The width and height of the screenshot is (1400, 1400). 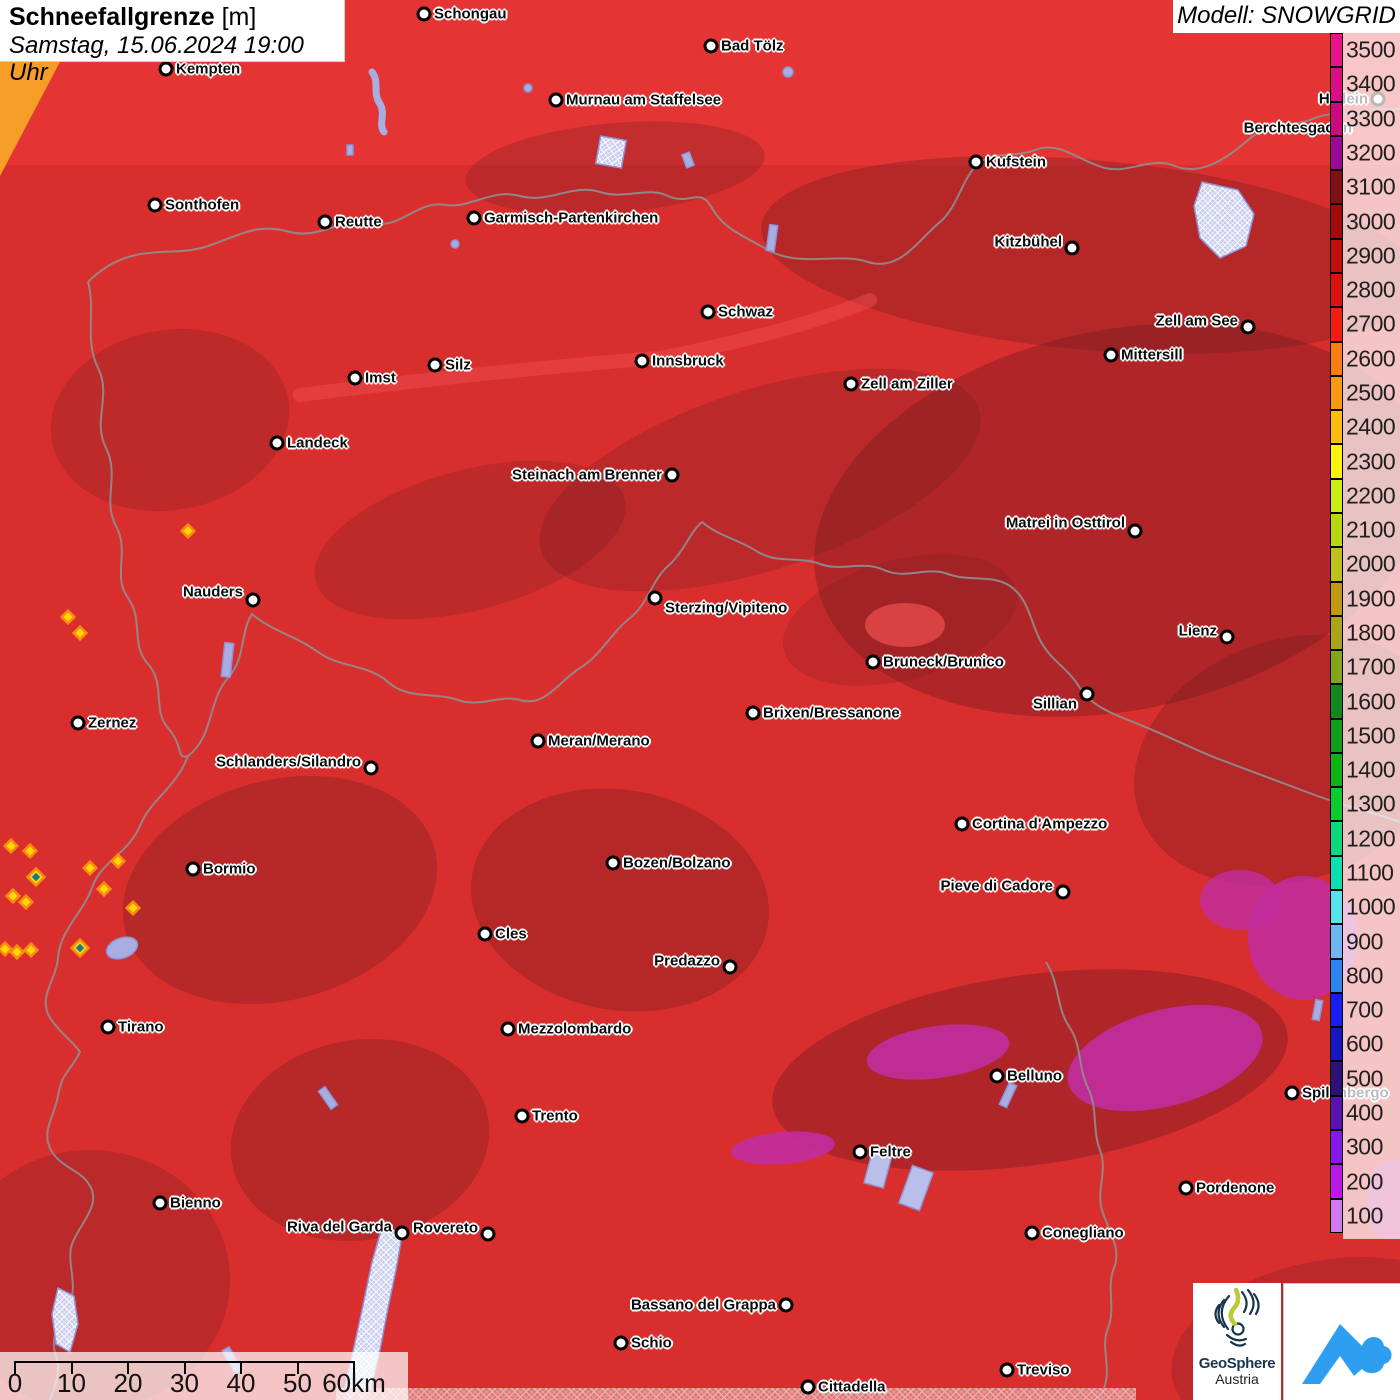 I want to click on legend-tick-label: 2600, so click(x=1371, y=358).